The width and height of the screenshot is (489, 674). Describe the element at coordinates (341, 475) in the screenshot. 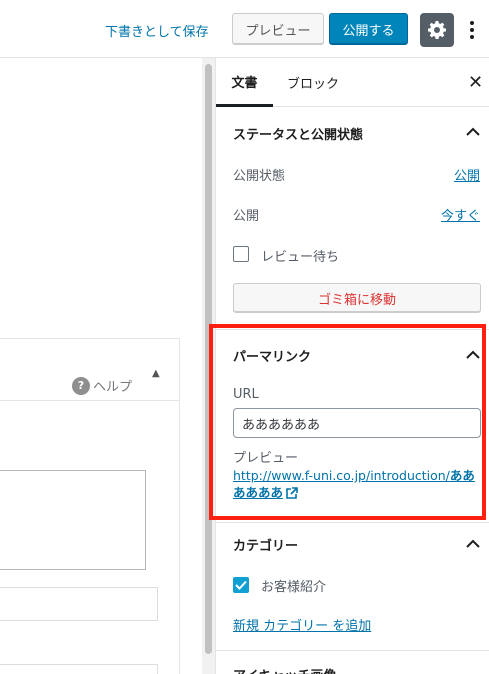

I see `preview-link-base: http://www.f-uni.co.jp/introduction/` at that location.